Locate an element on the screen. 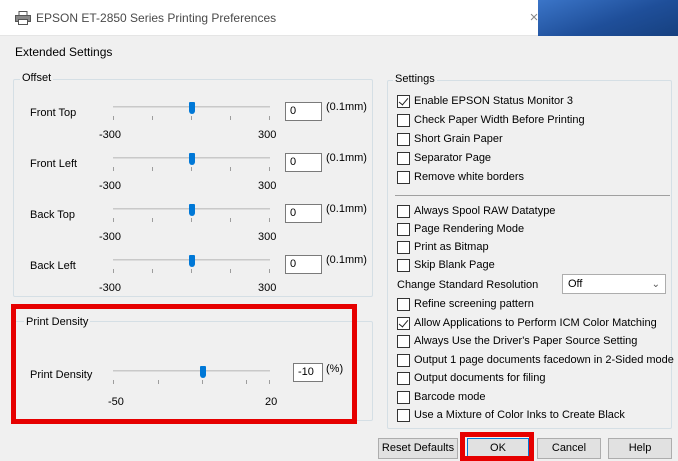 This screenshot has height=461, width=678. resolution-select-value: Off is located at coordinates (575, 284).